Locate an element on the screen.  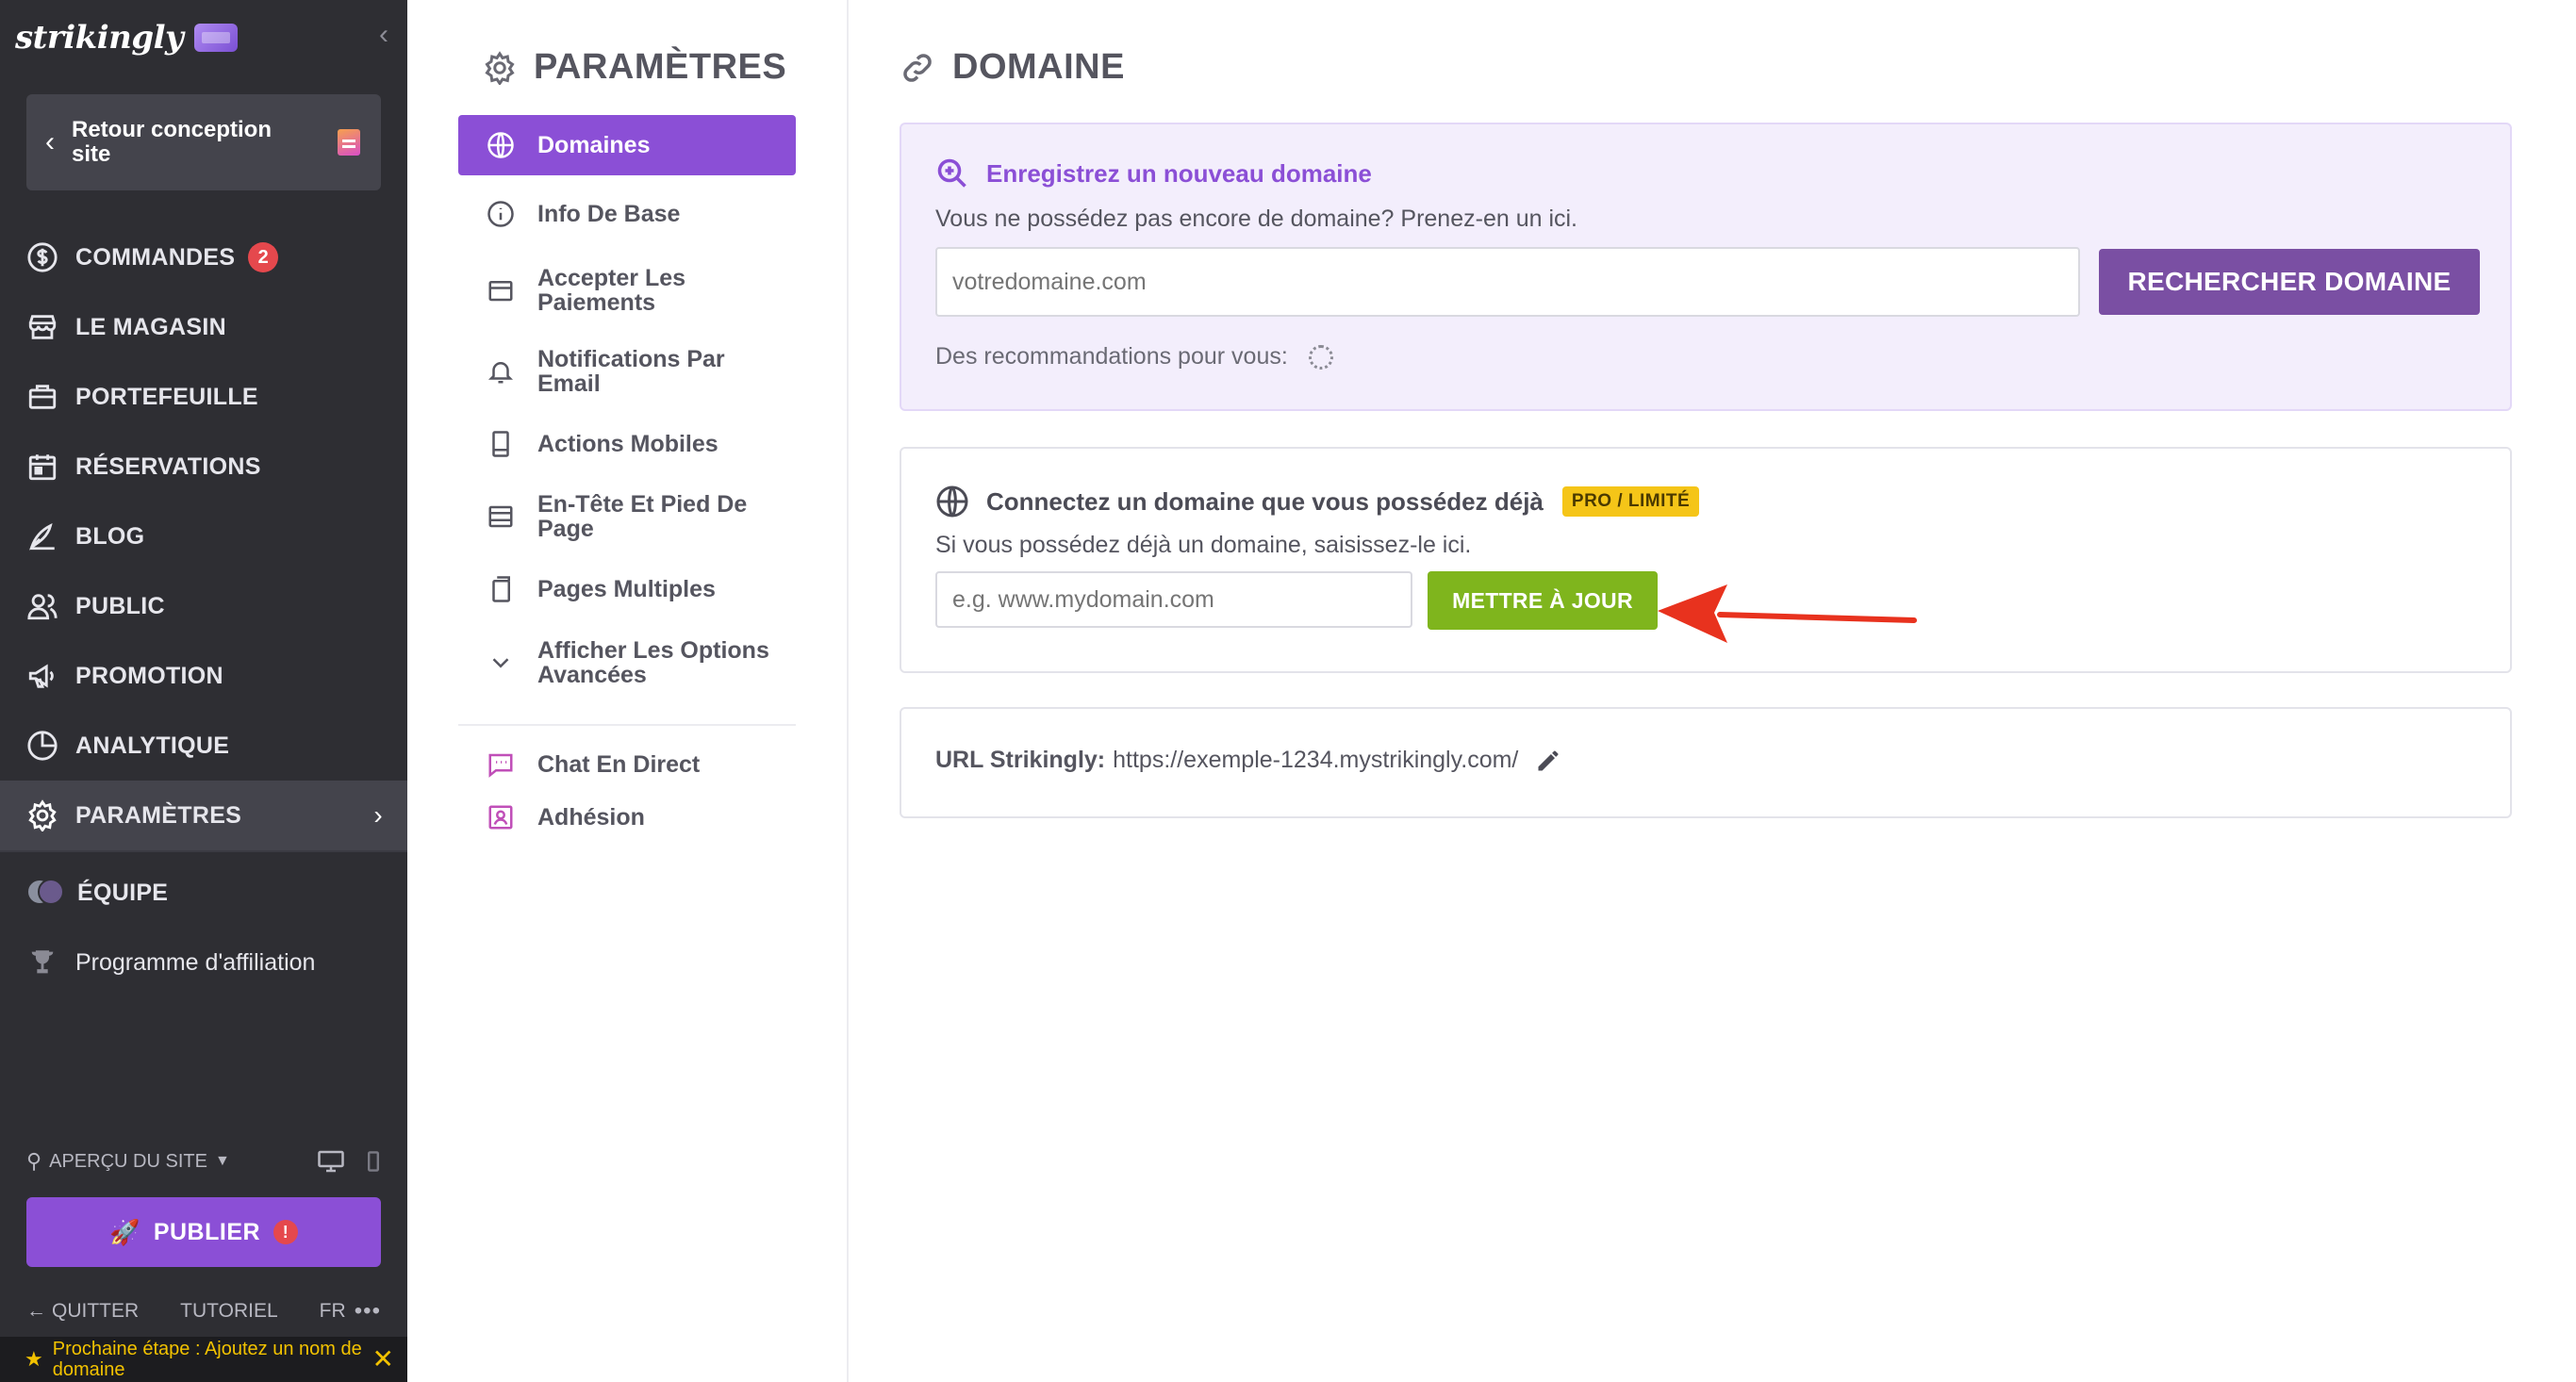
logo-badge-icon is located at coordinates (216, 38).